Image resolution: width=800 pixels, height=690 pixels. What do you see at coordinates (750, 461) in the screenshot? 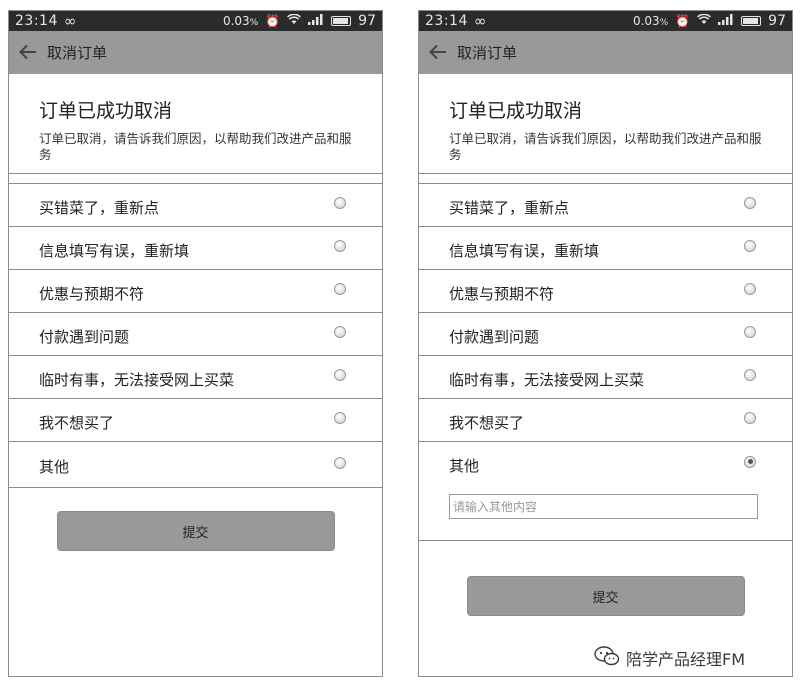
I see `radio-button-selected` at bounding box center [750, 461].